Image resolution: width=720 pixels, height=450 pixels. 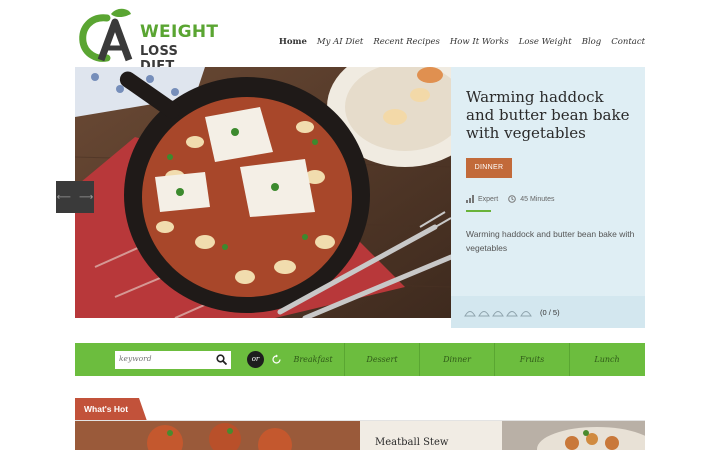 I want to click on nav-item-my-ai-diet: My AI Diet, so click(x=340, y=42).